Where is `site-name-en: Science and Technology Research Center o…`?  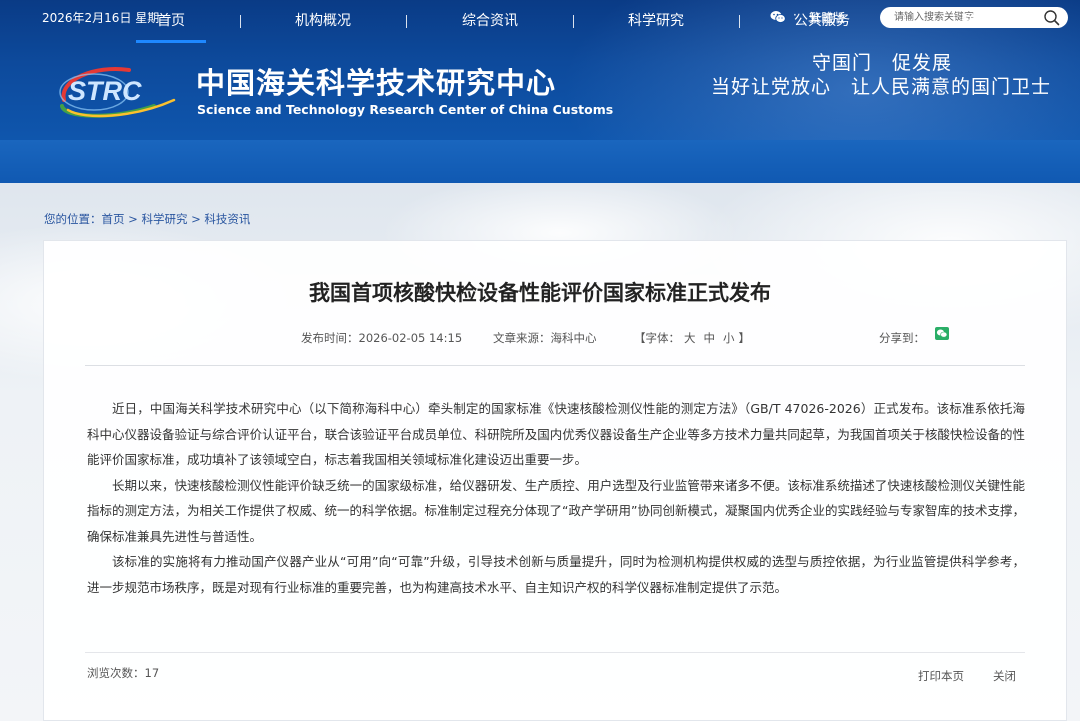
site-name-en: Science and Technology Research Center o… is located at coordinates (405, 109).